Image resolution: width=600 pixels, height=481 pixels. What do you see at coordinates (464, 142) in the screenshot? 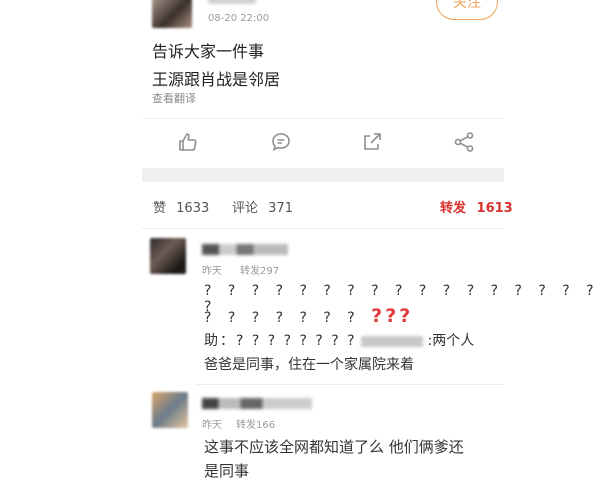
I see `share-icon` at bounding box center [464, 142].